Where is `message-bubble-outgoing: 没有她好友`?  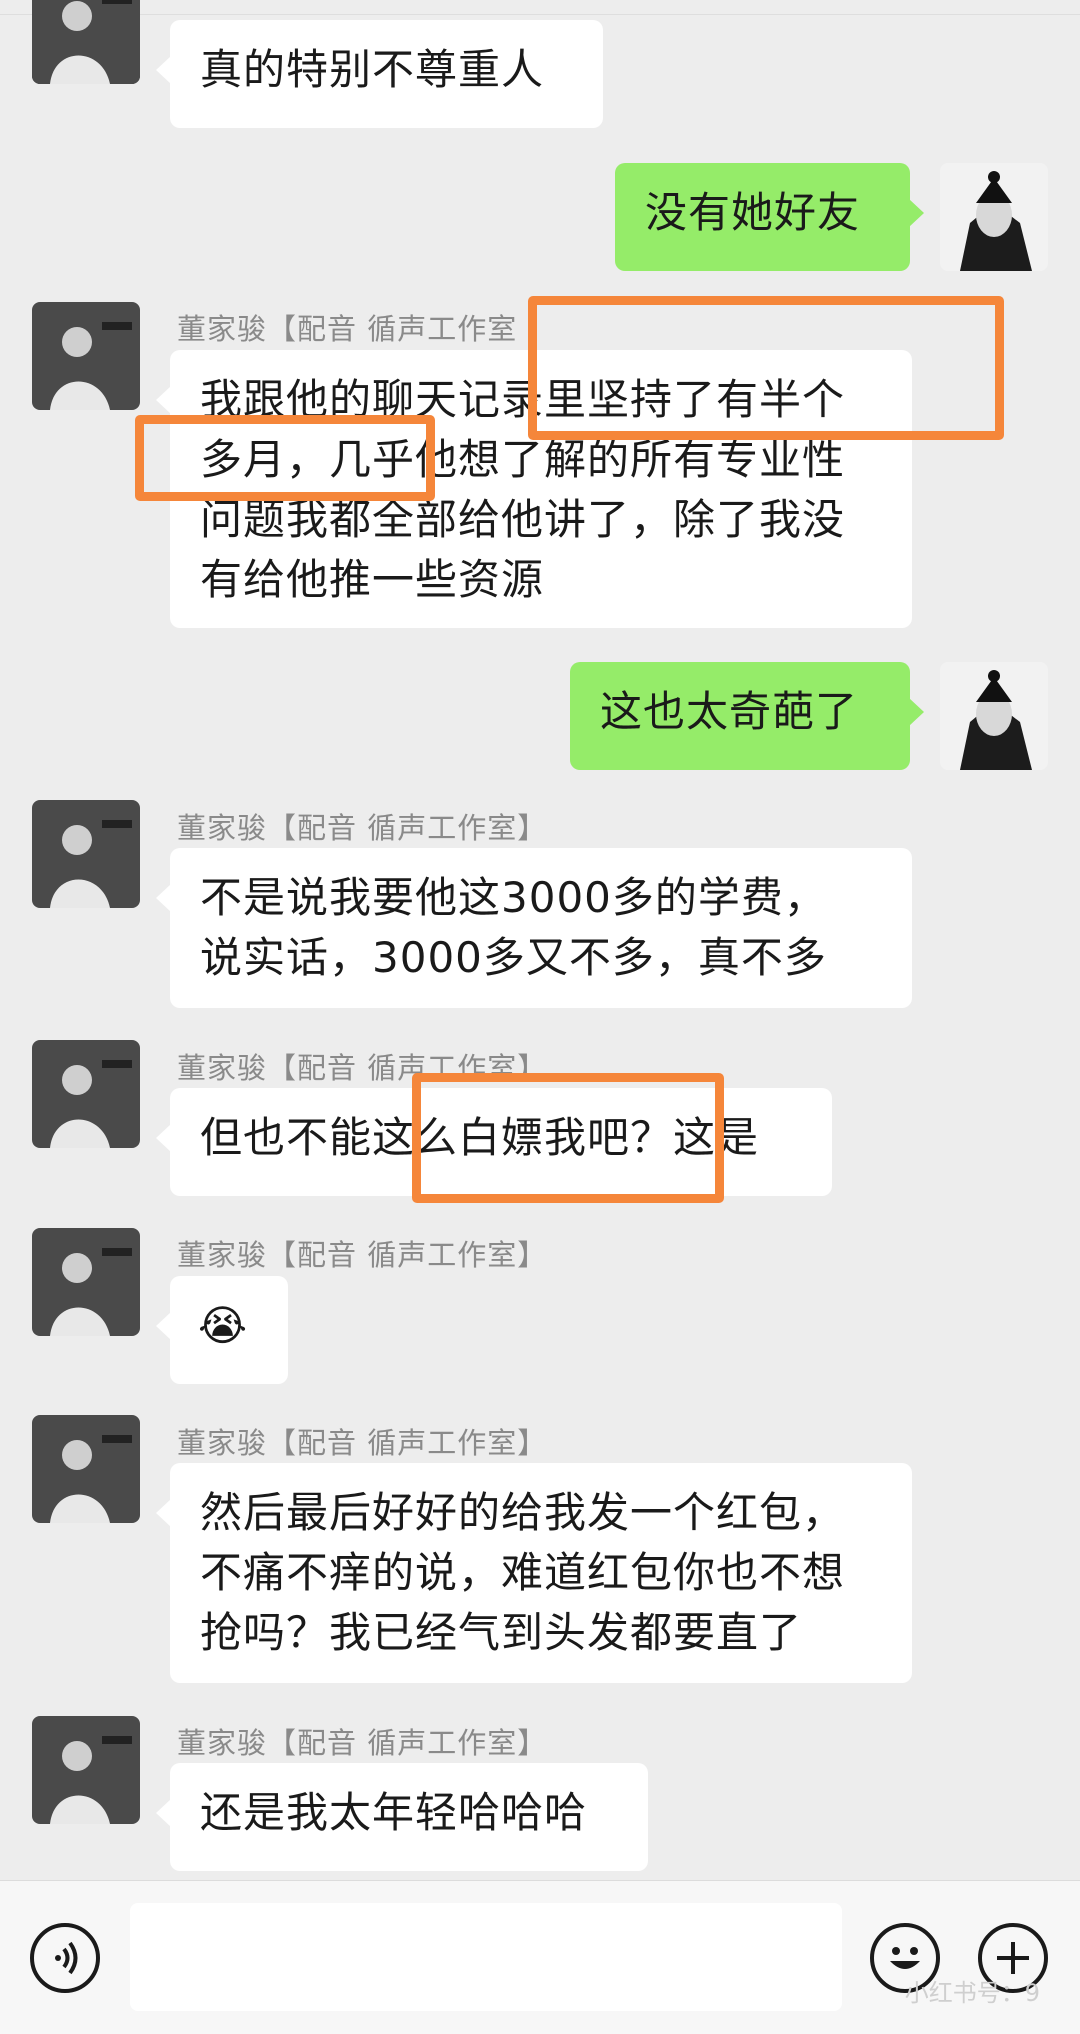 message-bubble-outgoing: 没有她好友 is located at coordinates (769, 217).